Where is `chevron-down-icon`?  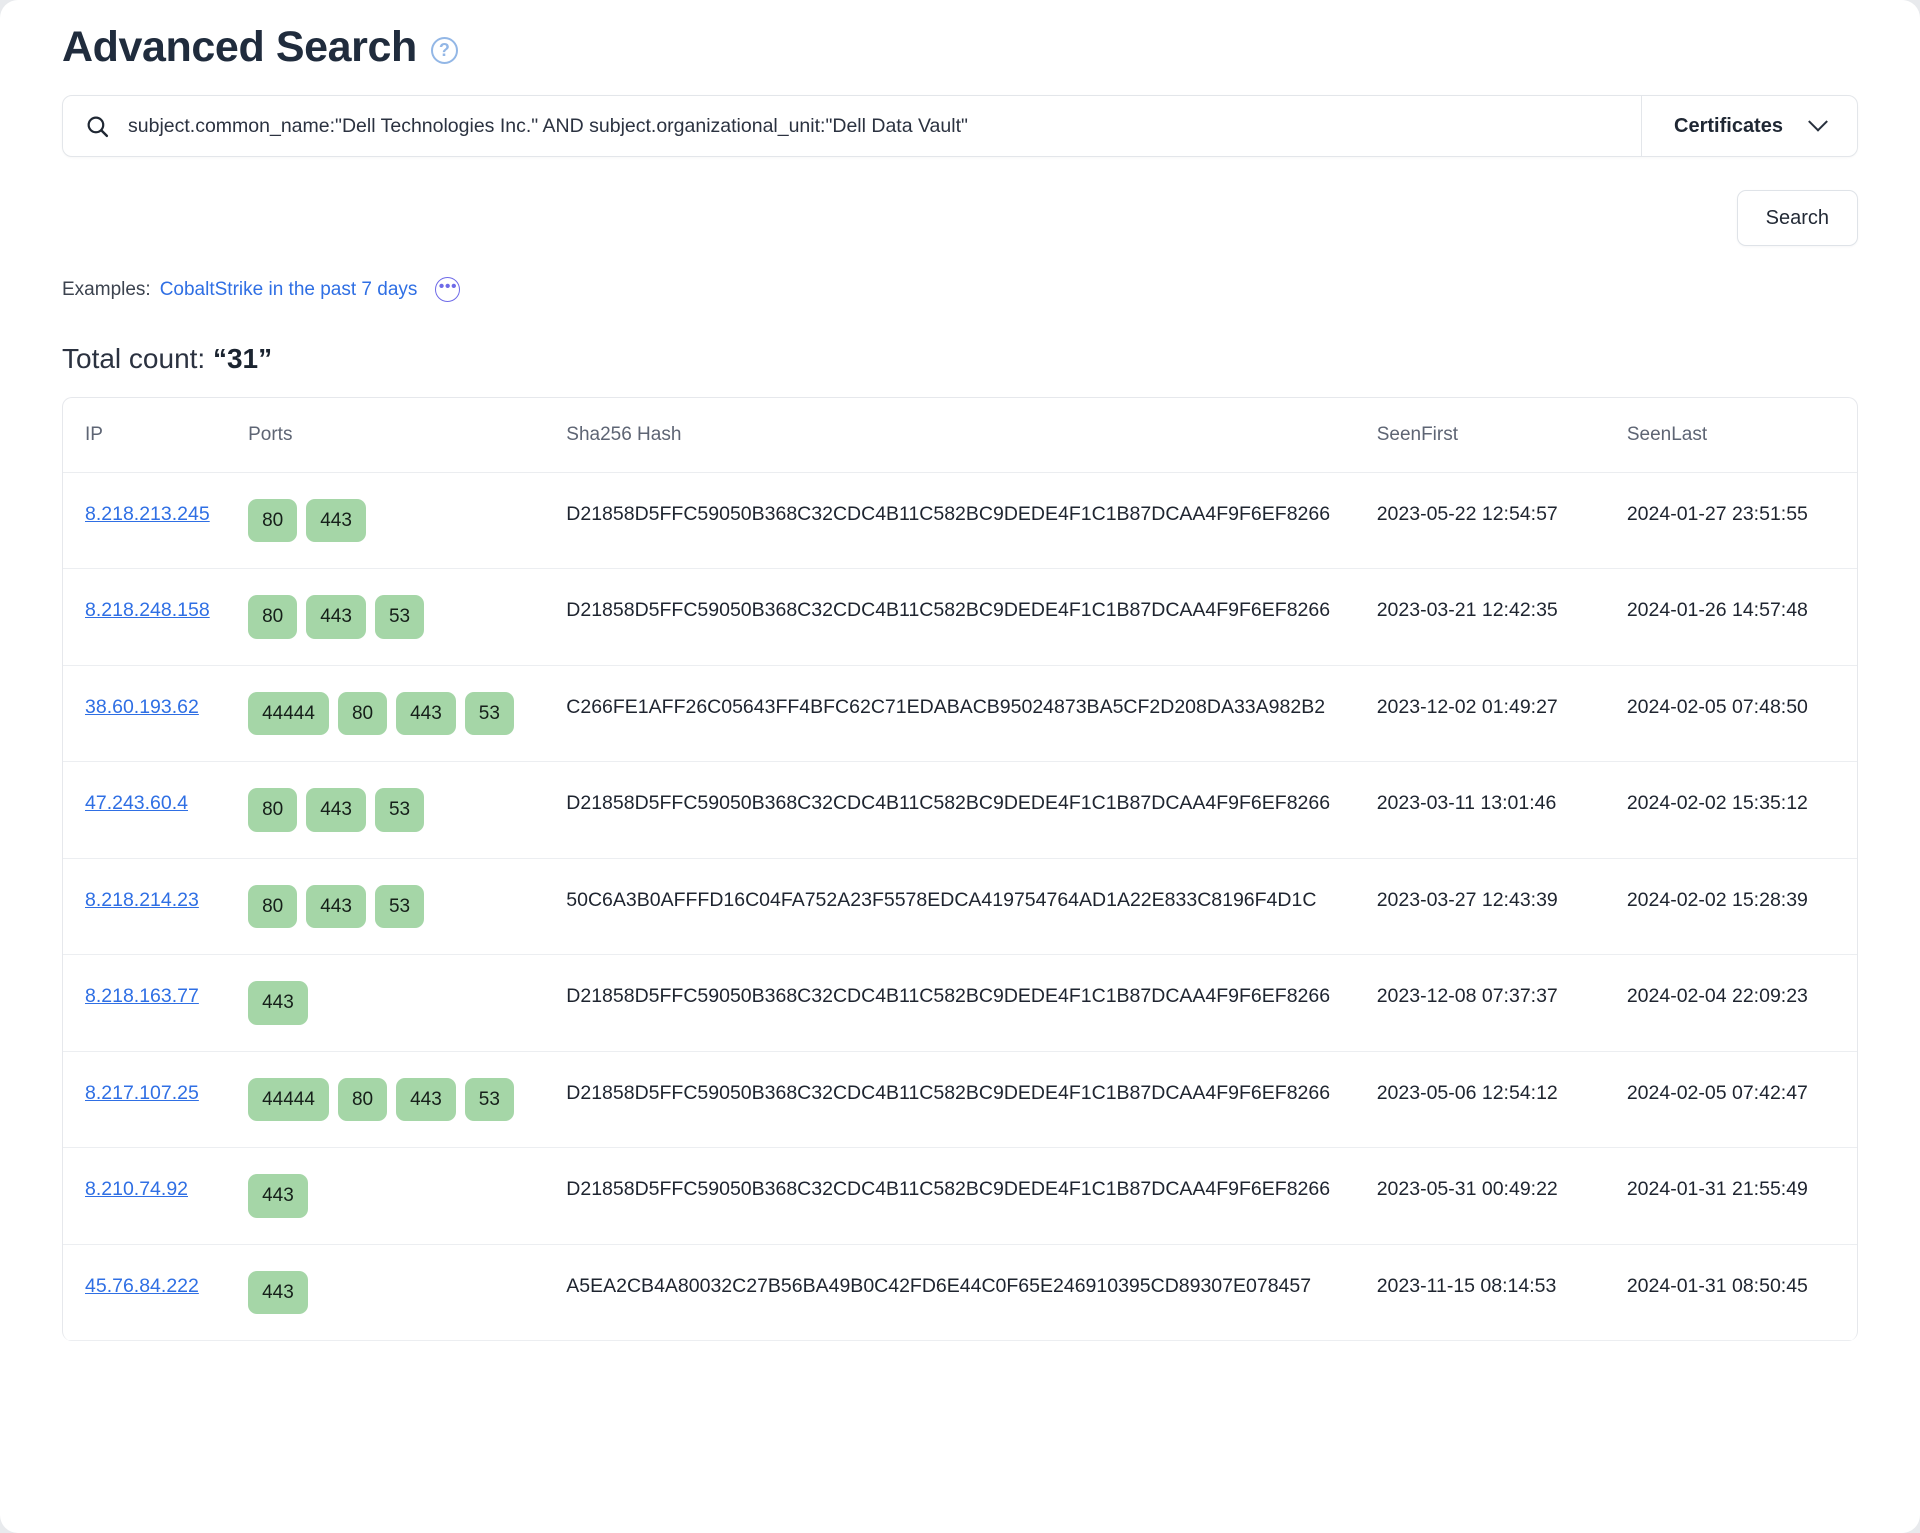 chevron-down-icon is located at coordinates (1818, 121).